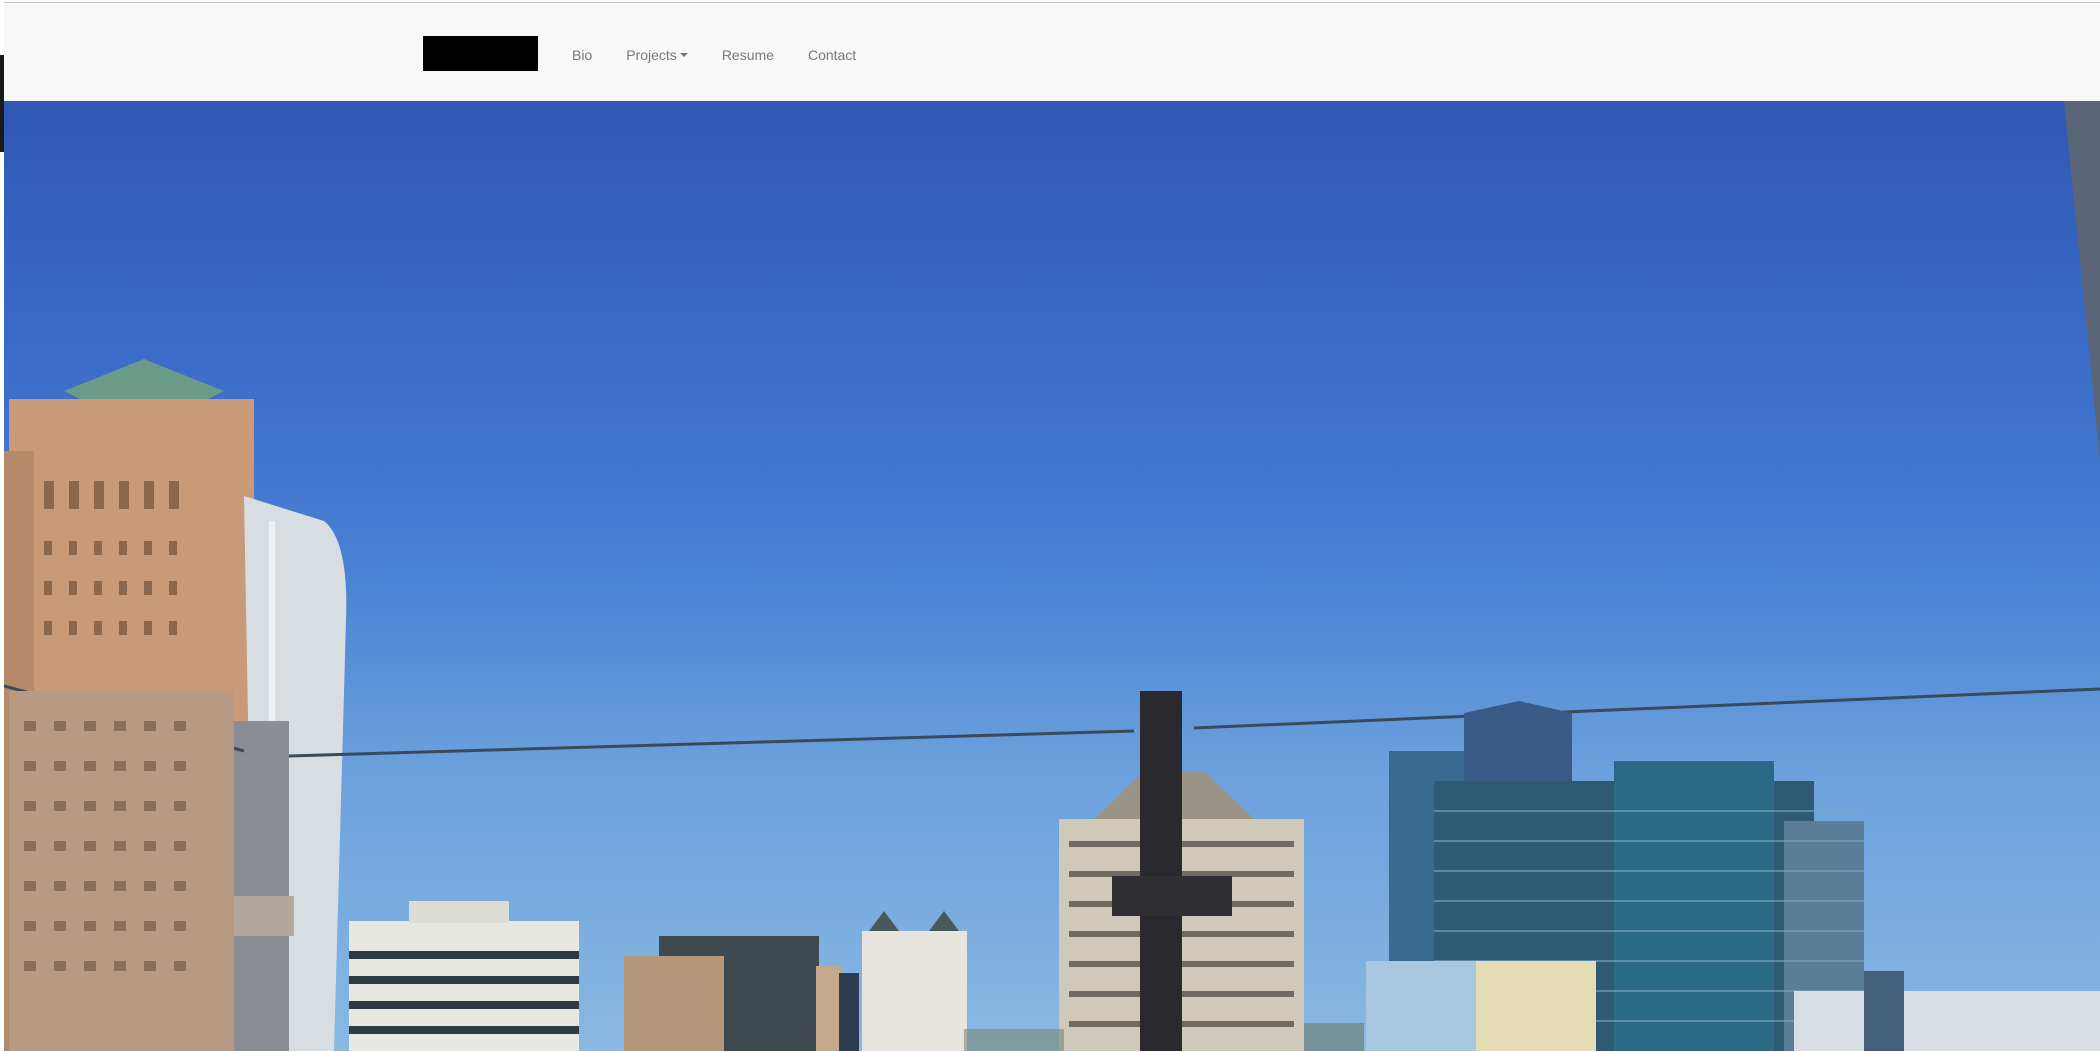 The height and width of the screenshot is (1052, 2100). I want to click on pole-bracket-shape, so click(1172, 896).